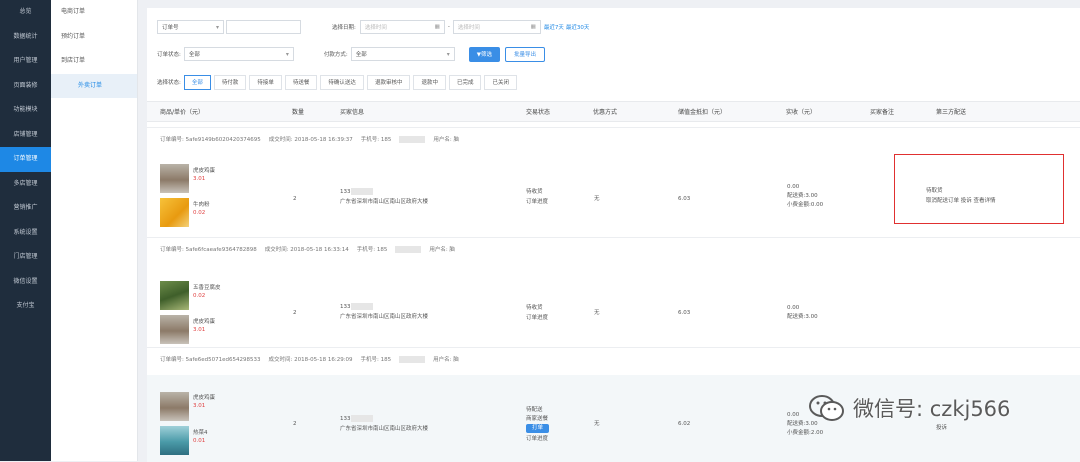 Image resolution: width=1080 pixels, height=462 pixels. Describe the element at coordinates (25, 233) in the screenshot. I see `sidebar-item-settings: 系统设置` at that location.